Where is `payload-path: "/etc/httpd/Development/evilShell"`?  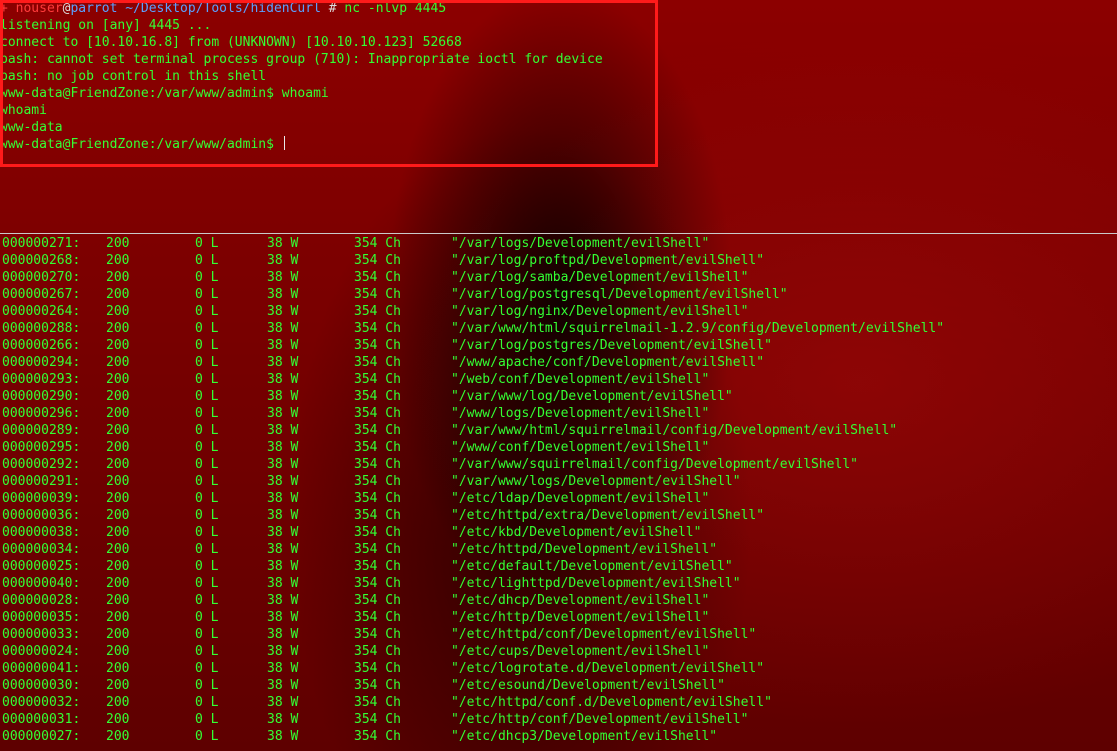 payload-path: "/etc/httpd/Development/evilShell" is located at coordinates (584, 549).